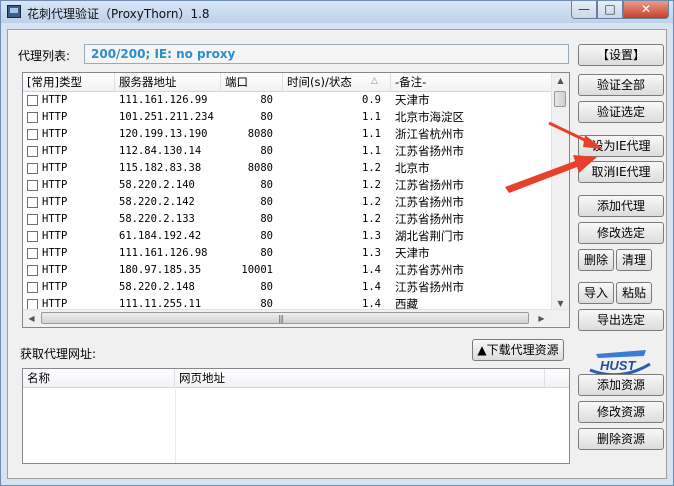 This screenshot has height=486, width=674. Describe the element at coordinates (621, 439) in the screenshot. I see `delete-resource-button: 删除资源` at that location.